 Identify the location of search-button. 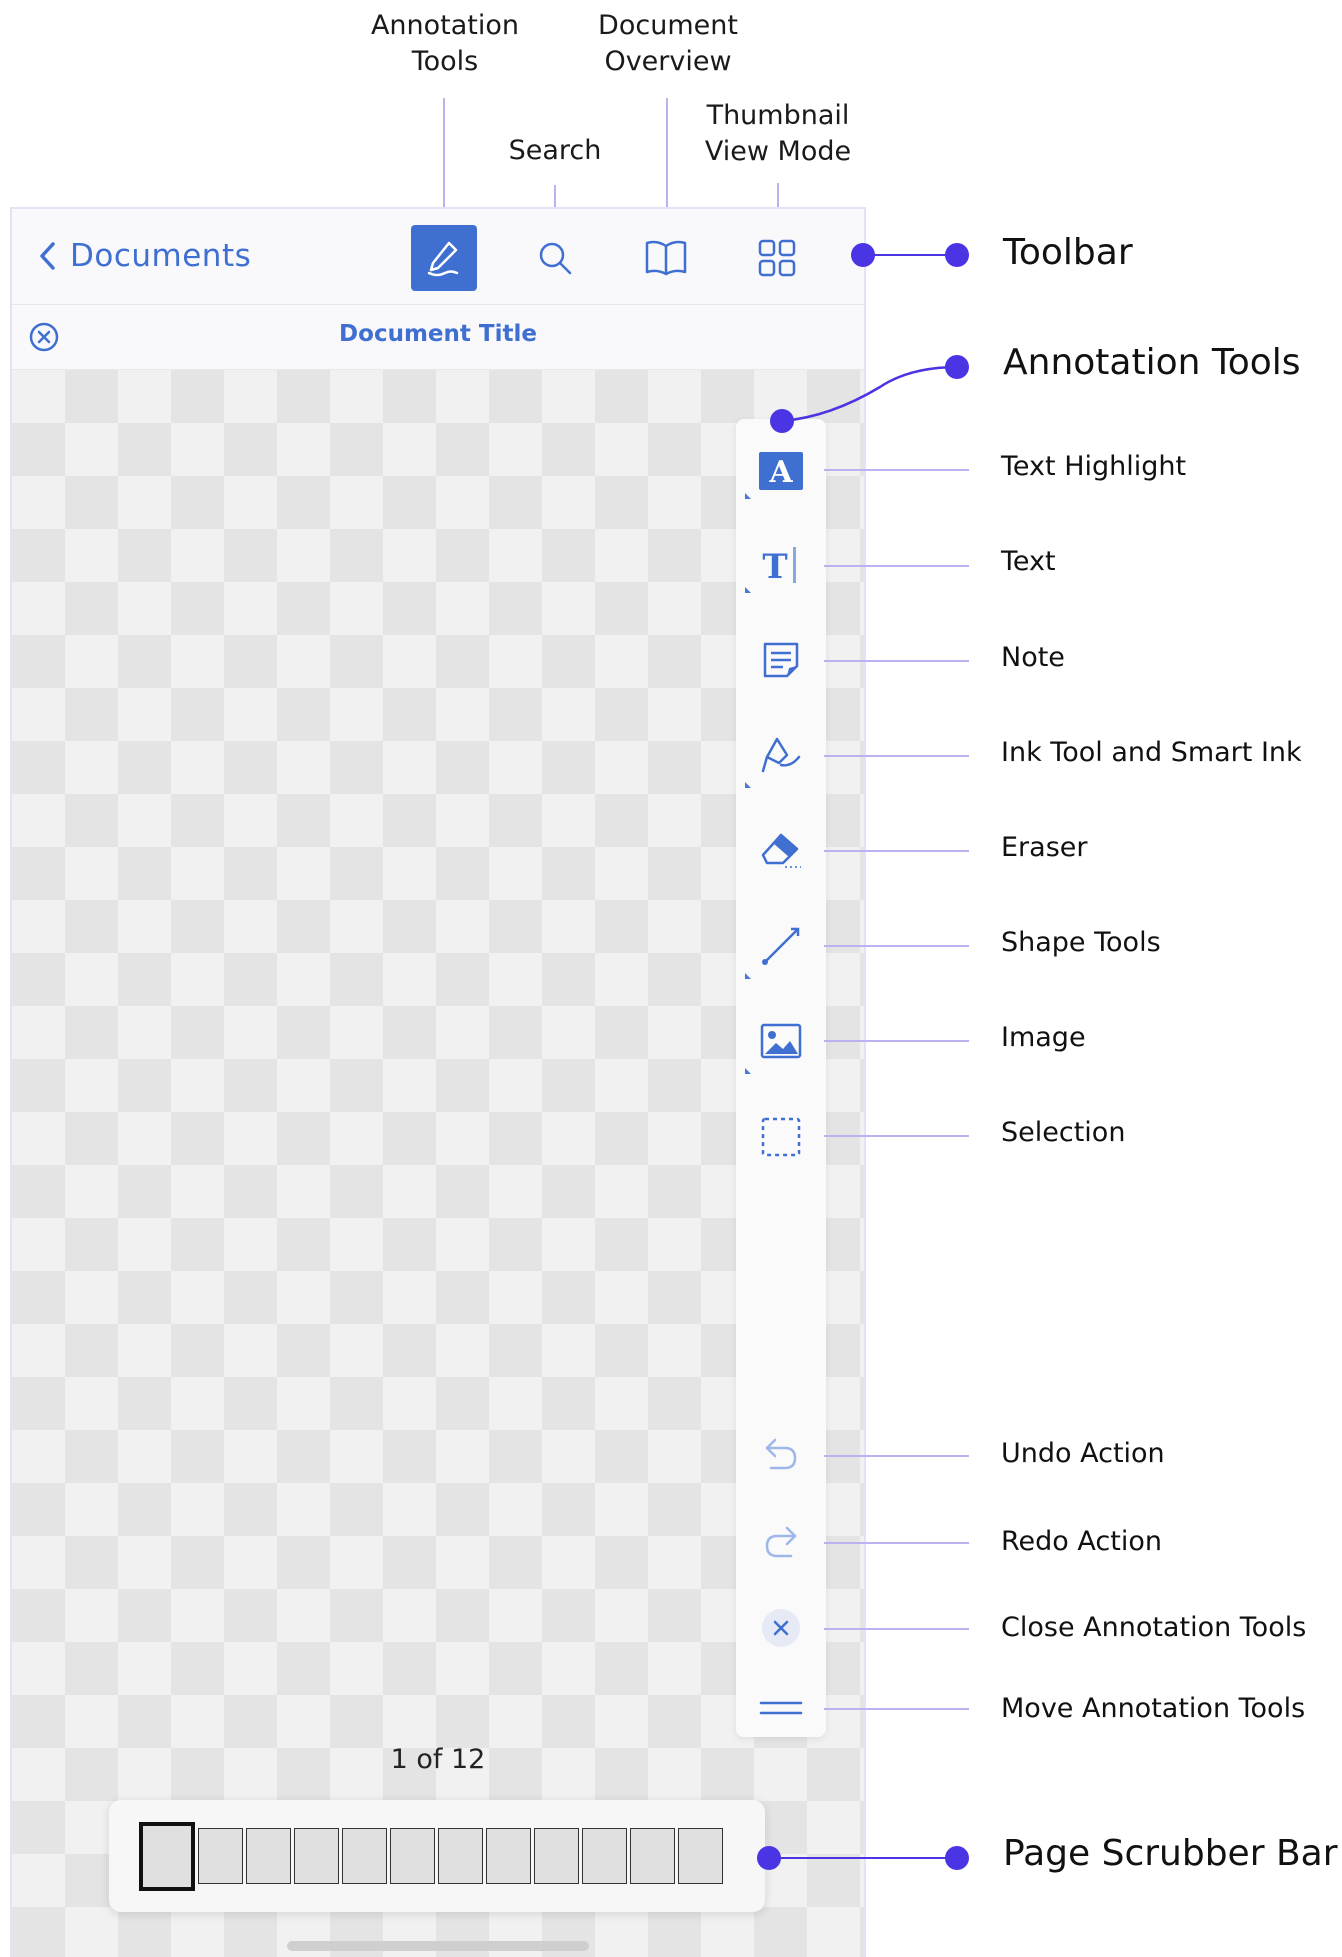
(555, 258).